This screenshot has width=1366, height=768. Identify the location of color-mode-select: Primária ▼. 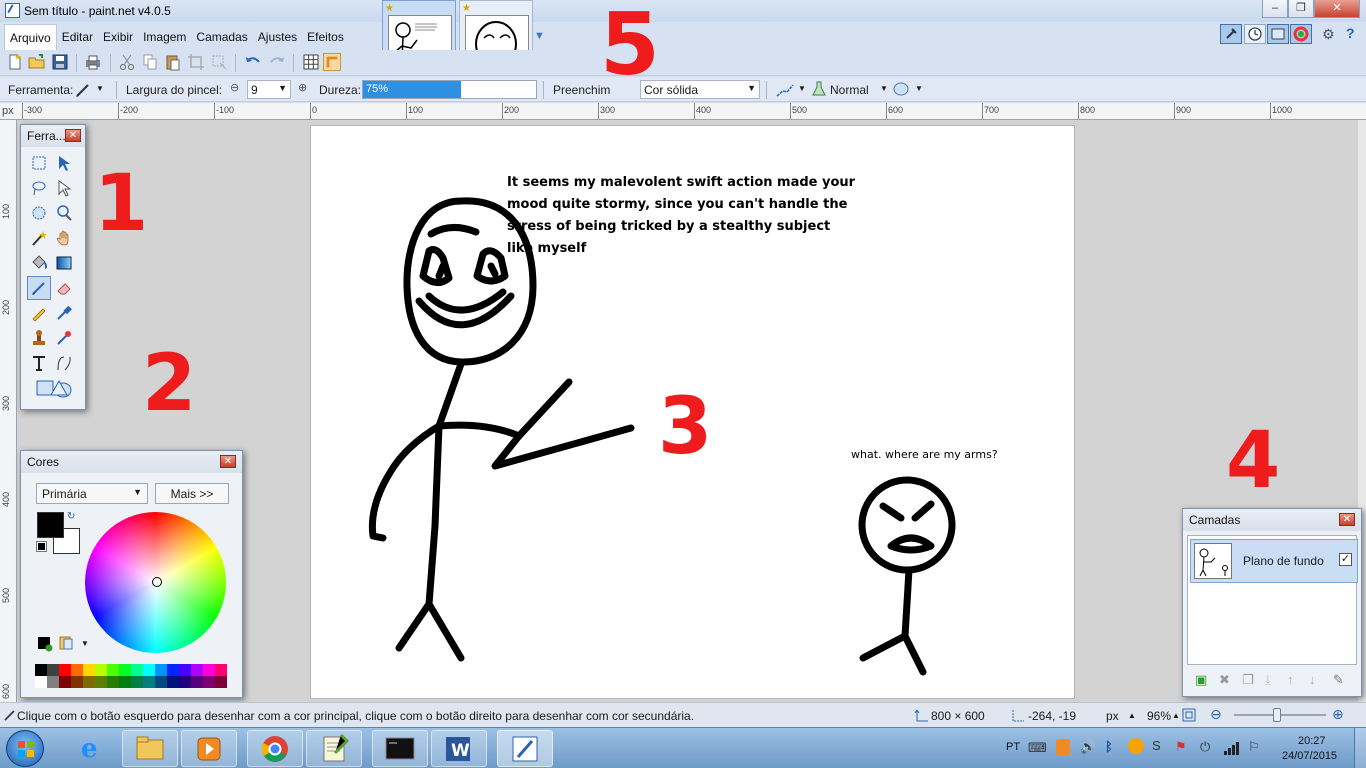
(92, 493).